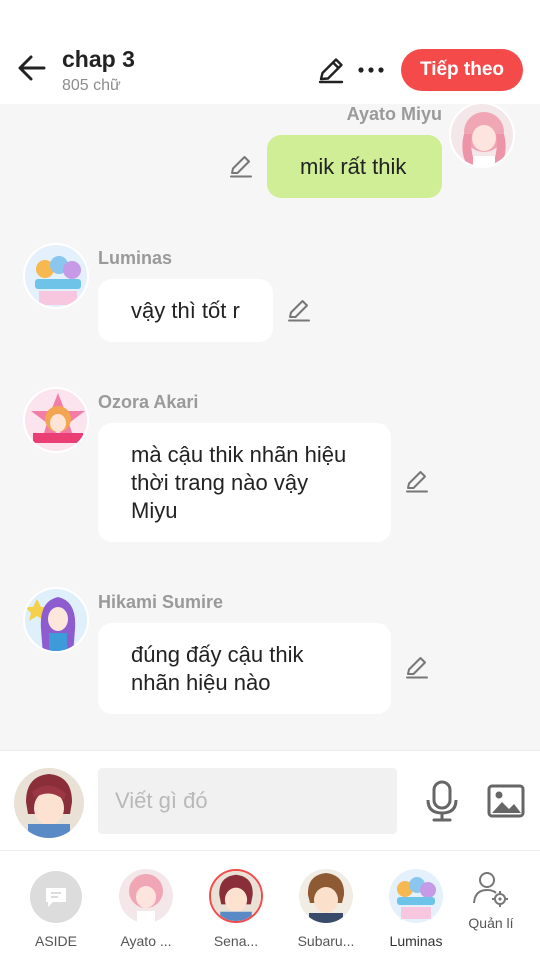 Image resolution: width=540 pixels, height=960 pixels. Describe the element at coordinates (247, 801) in the screenshot. I see `message-input` at that location.